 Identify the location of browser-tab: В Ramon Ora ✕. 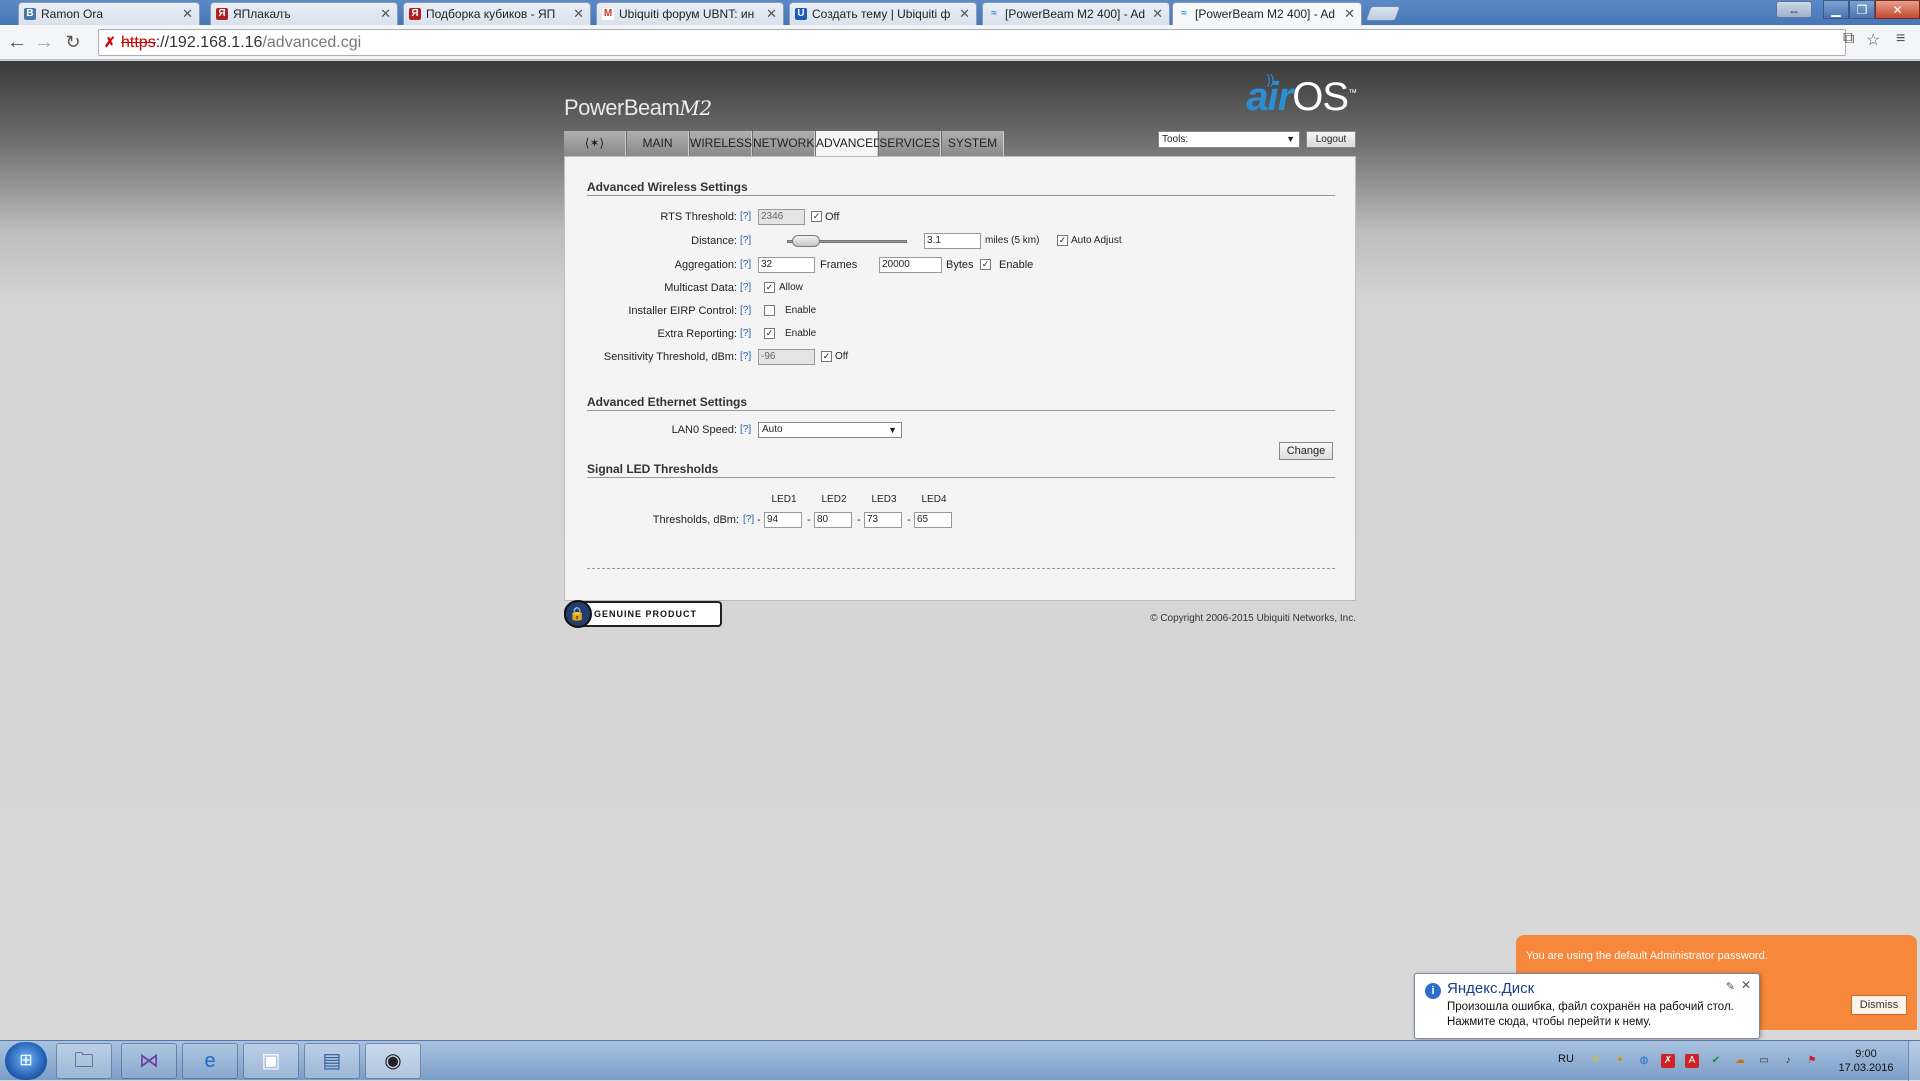
(109, 13).